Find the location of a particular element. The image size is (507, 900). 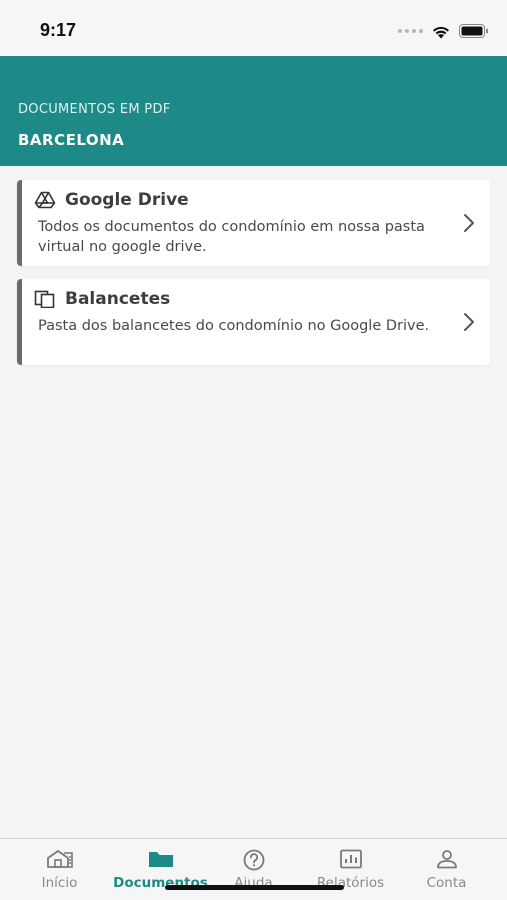

cellular-signal-icon is located at coordinates (410, 31).